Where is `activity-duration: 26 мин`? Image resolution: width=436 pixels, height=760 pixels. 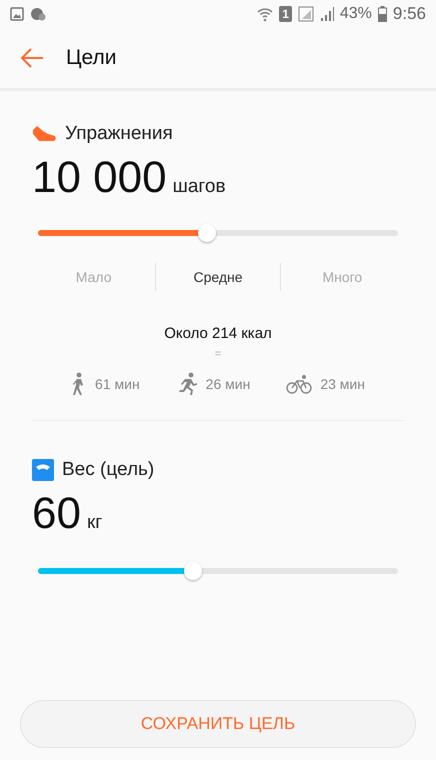 activity-duration: 26 мин is located at coordinates (228, 384).